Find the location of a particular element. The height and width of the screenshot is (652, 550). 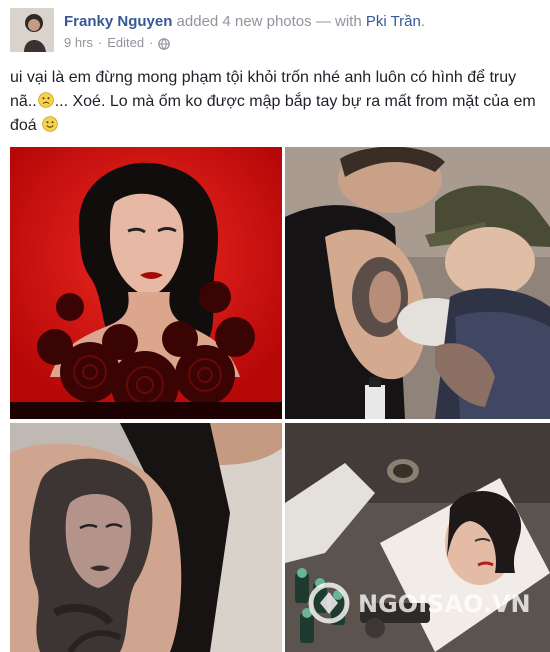

author-name: Franky Nguyen is located at coordinates (118, 21).